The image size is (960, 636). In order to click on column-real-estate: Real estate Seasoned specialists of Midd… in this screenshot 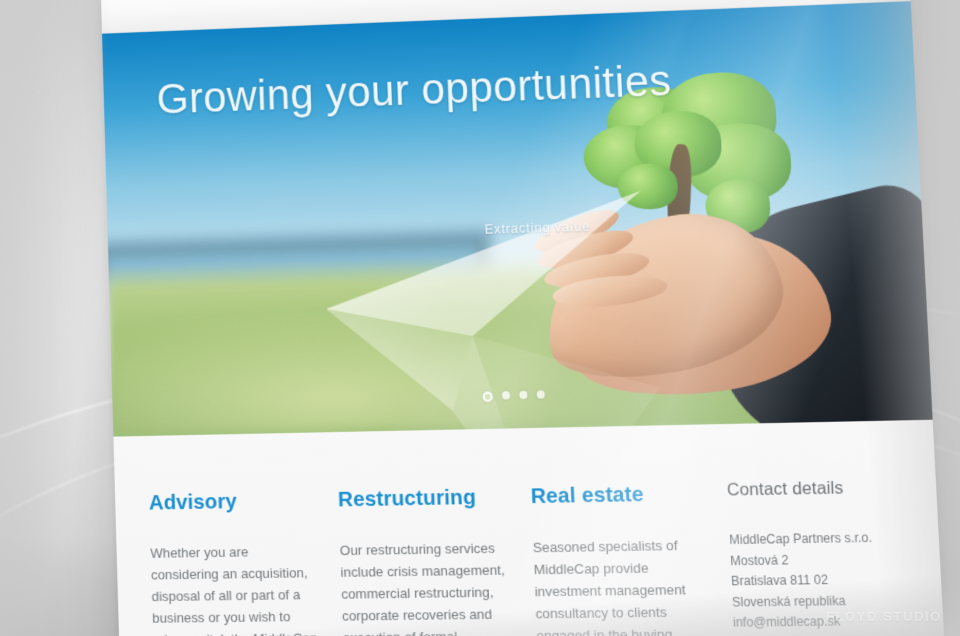, I will do `click(623, 558)`.